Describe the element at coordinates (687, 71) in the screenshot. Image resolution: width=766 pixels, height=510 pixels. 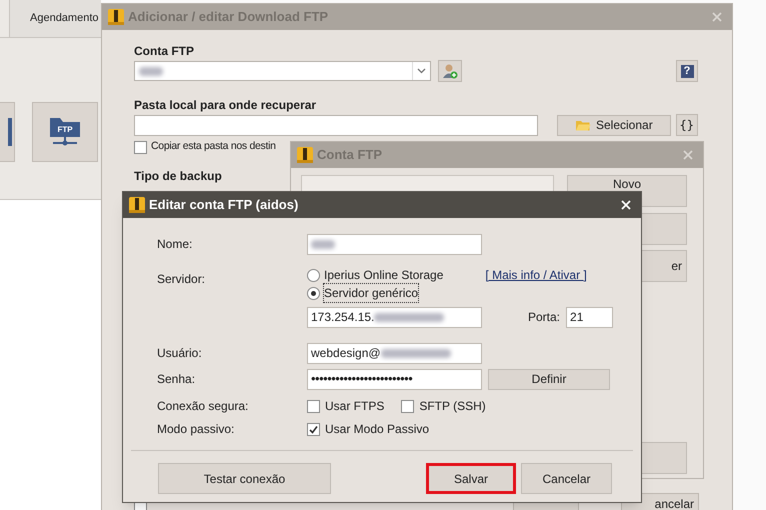
I see `help-button: ?` at that location.